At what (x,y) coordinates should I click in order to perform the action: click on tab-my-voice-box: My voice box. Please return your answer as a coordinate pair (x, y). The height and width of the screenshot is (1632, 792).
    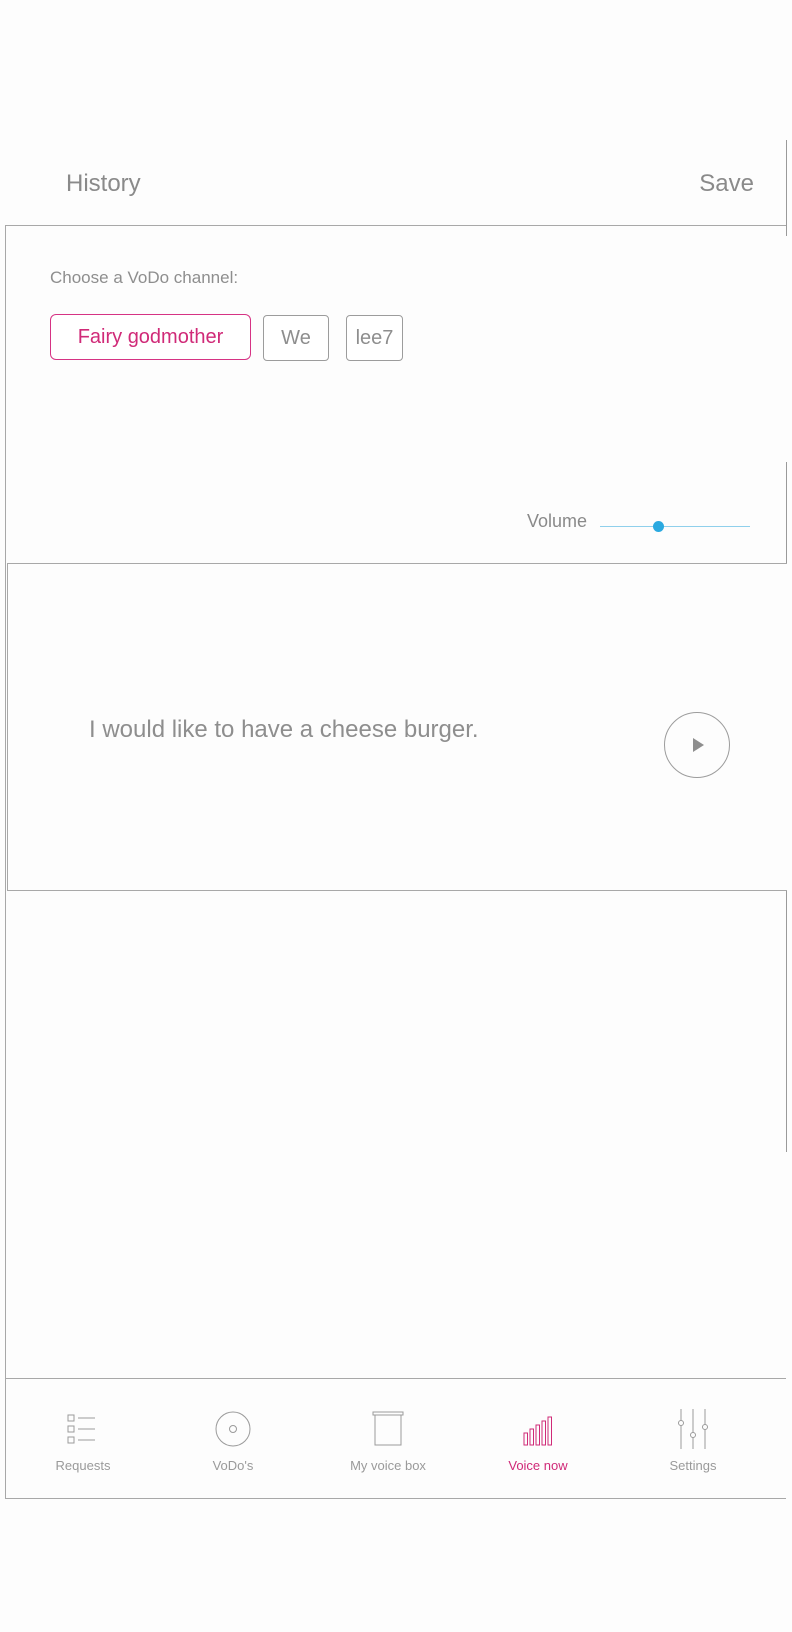
    Looking at the image, I should click on (388, 1439).